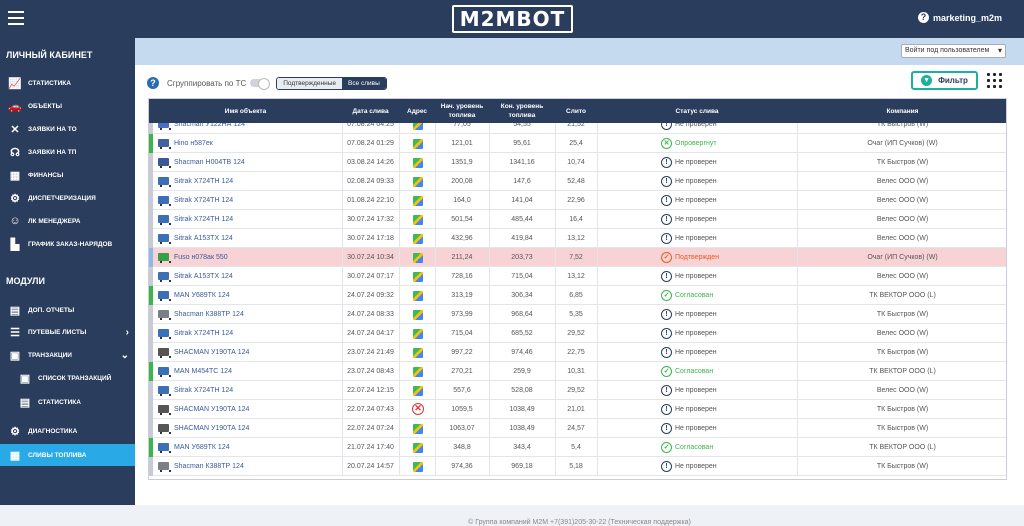 This screenshot has height=526, width=1024. Describe the element at coordinates (67, 83) in the screenshot. I see `sidebar-item-statistics: 📈 Статистика` at that location.